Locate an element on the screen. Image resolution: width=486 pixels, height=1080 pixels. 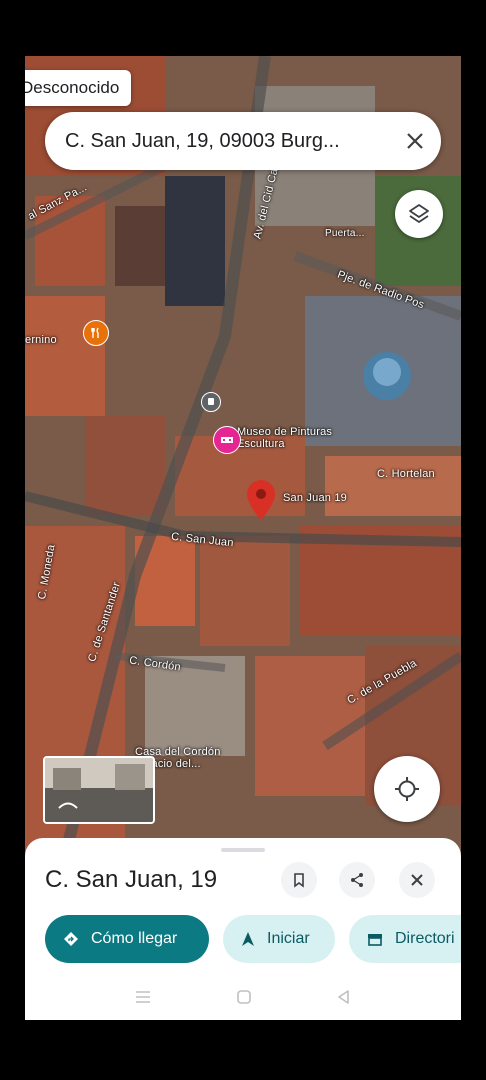
bookmark-icon is located at coordinates (299, 880).